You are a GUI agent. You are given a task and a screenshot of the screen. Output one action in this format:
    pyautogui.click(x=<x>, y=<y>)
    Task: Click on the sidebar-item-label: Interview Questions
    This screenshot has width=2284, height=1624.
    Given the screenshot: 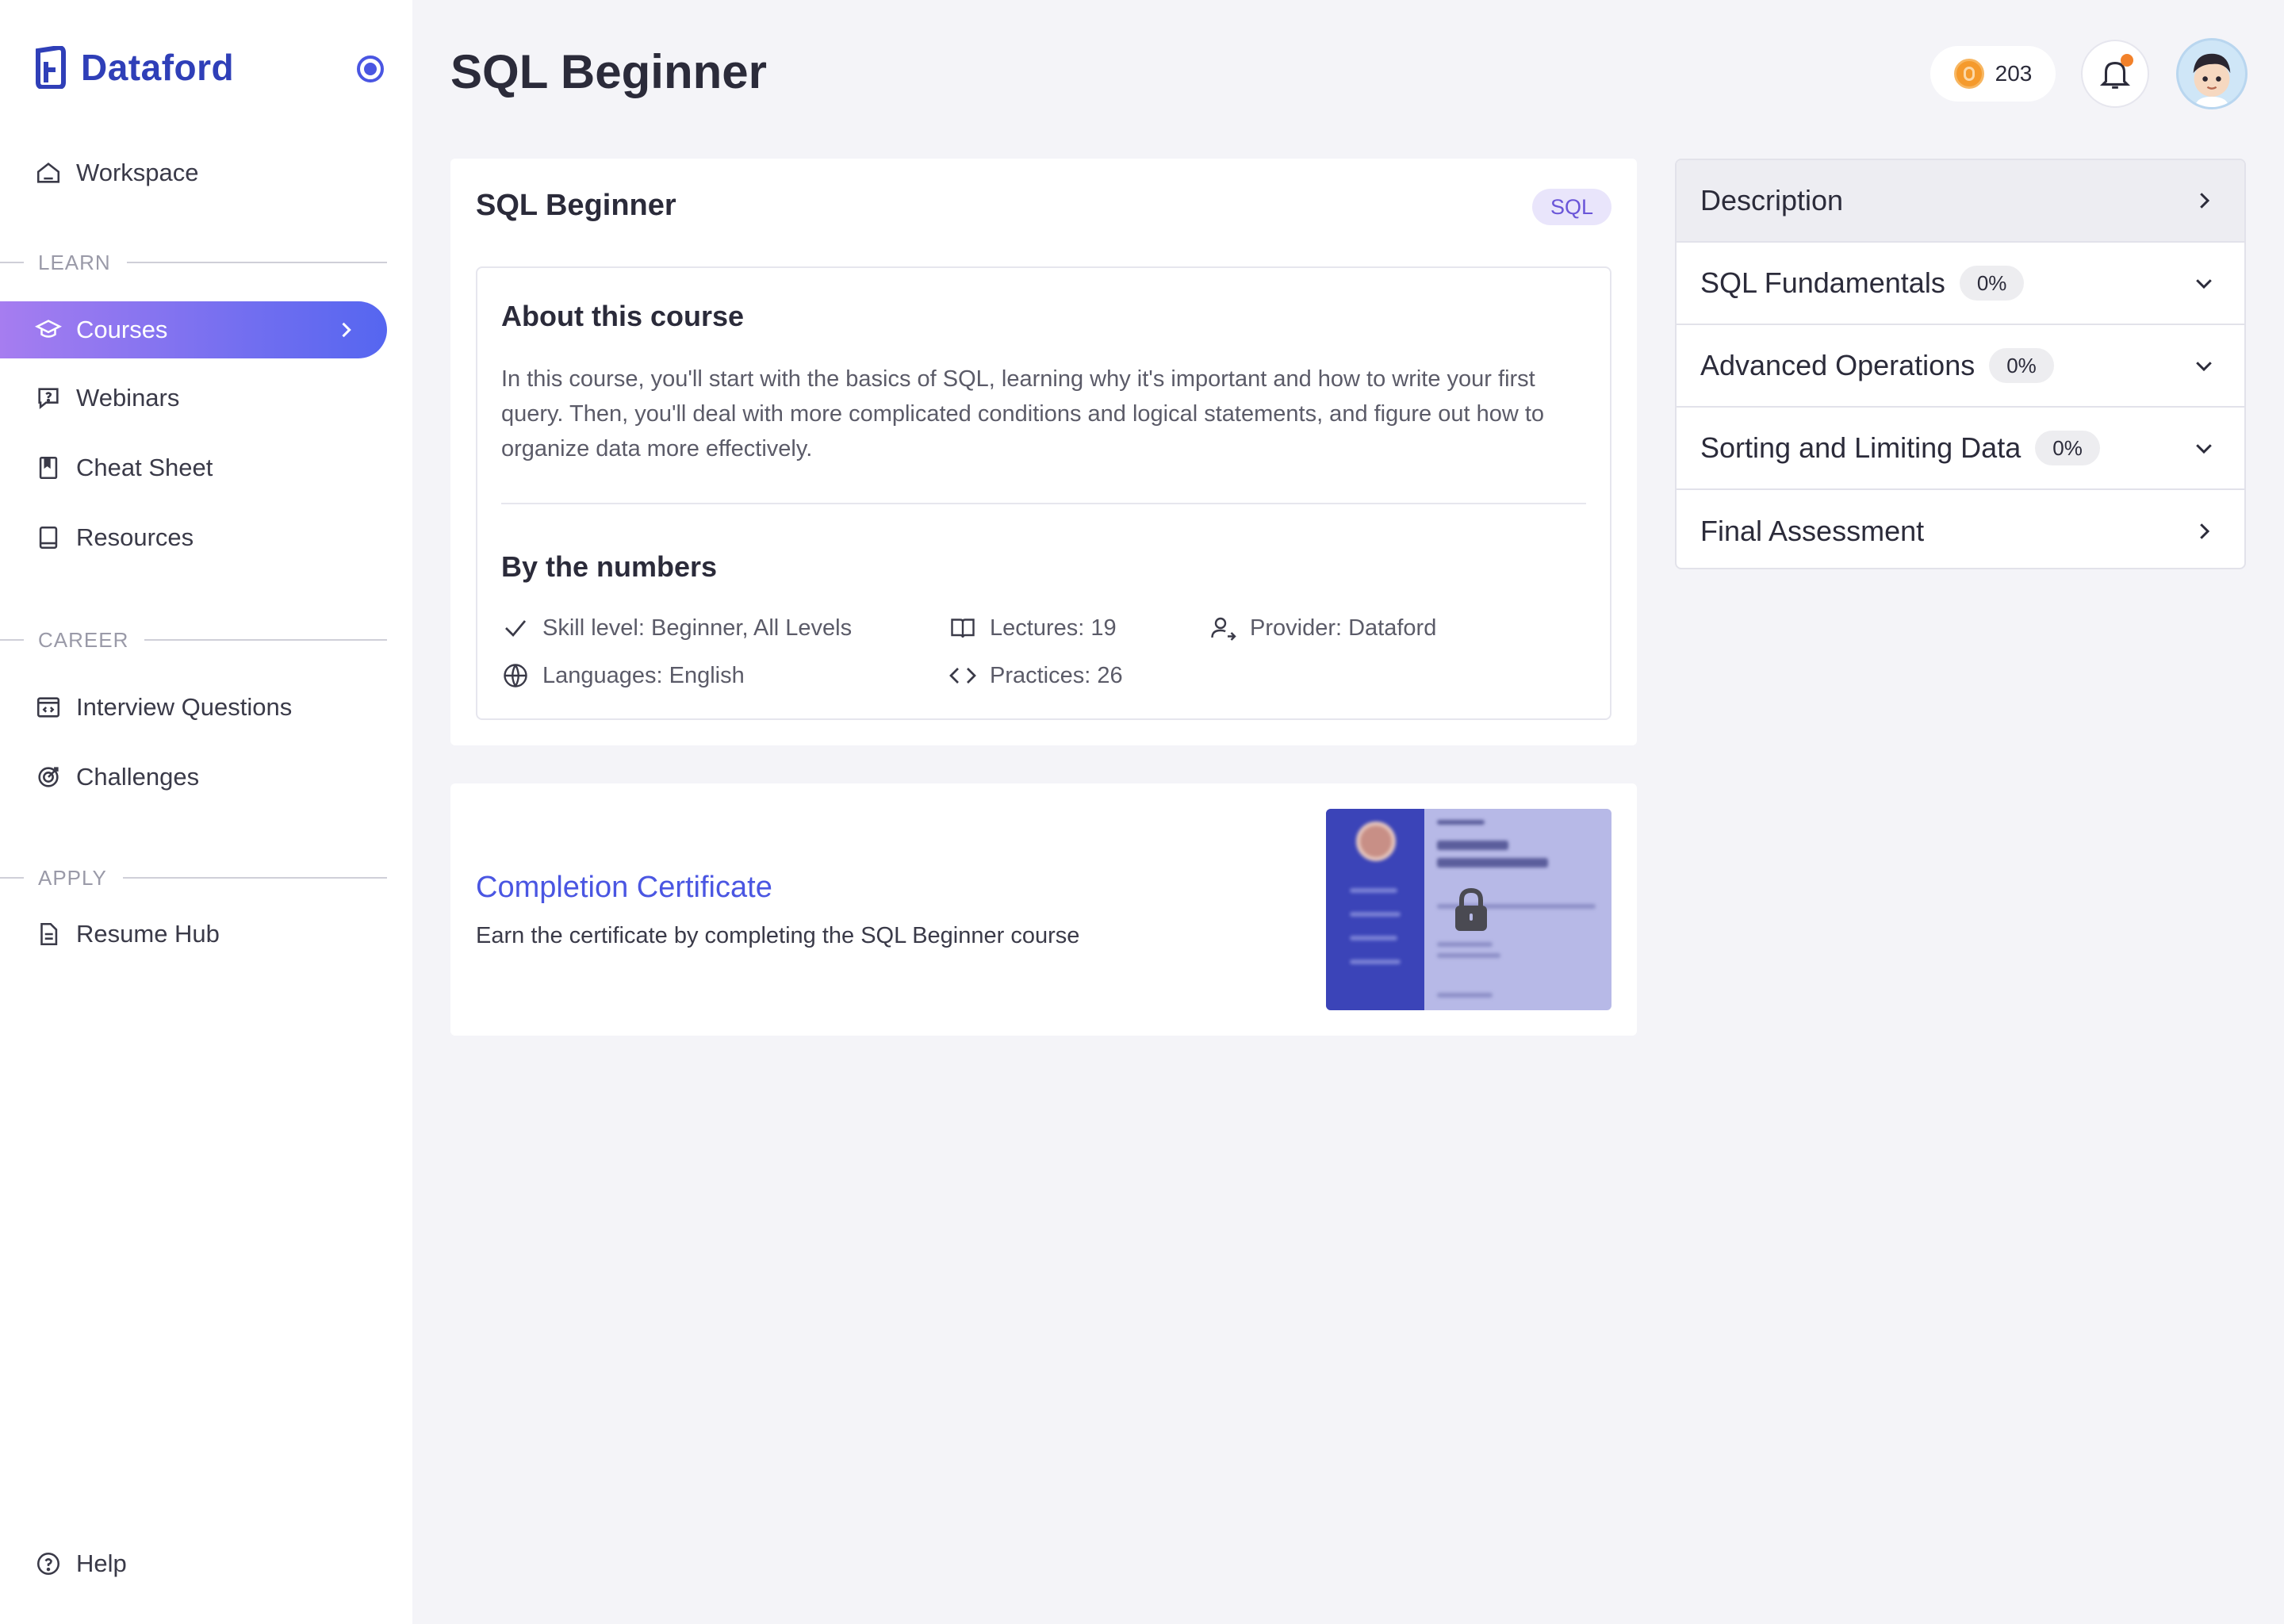 What is the action you would take?
    pyautogui.click(x=184, y=707)
    